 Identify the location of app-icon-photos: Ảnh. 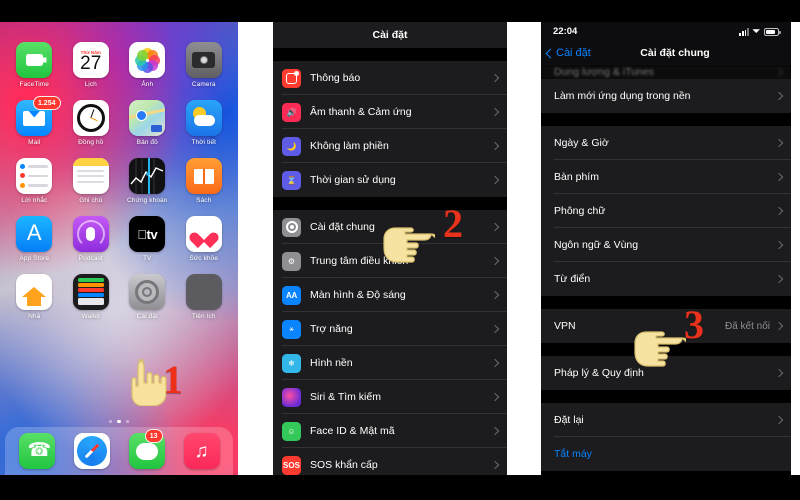
(147, 65).